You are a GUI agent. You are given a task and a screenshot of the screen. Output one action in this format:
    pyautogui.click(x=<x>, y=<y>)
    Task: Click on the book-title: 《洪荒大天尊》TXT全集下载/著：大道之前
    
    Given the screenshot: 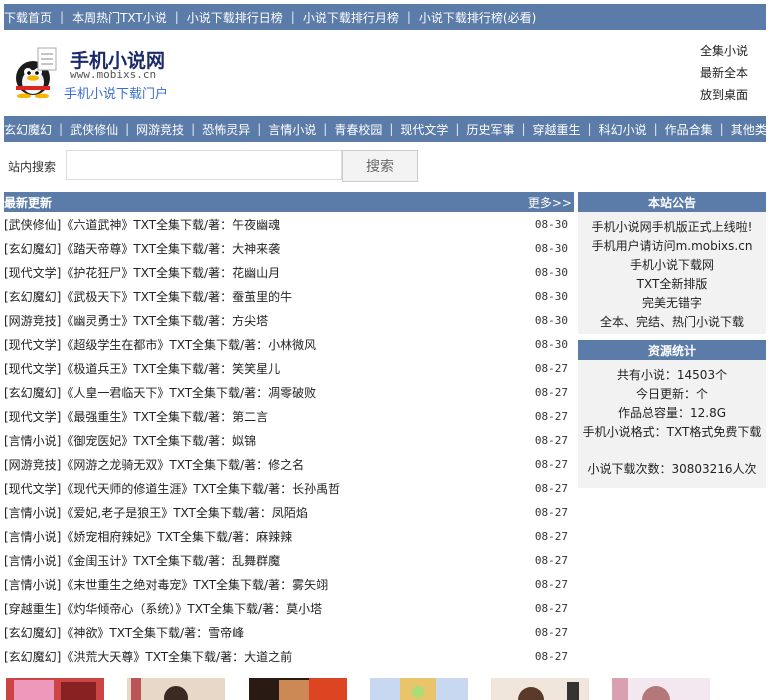 What is the action you would take?
    pyautogui.click(x=176, y=657)
    